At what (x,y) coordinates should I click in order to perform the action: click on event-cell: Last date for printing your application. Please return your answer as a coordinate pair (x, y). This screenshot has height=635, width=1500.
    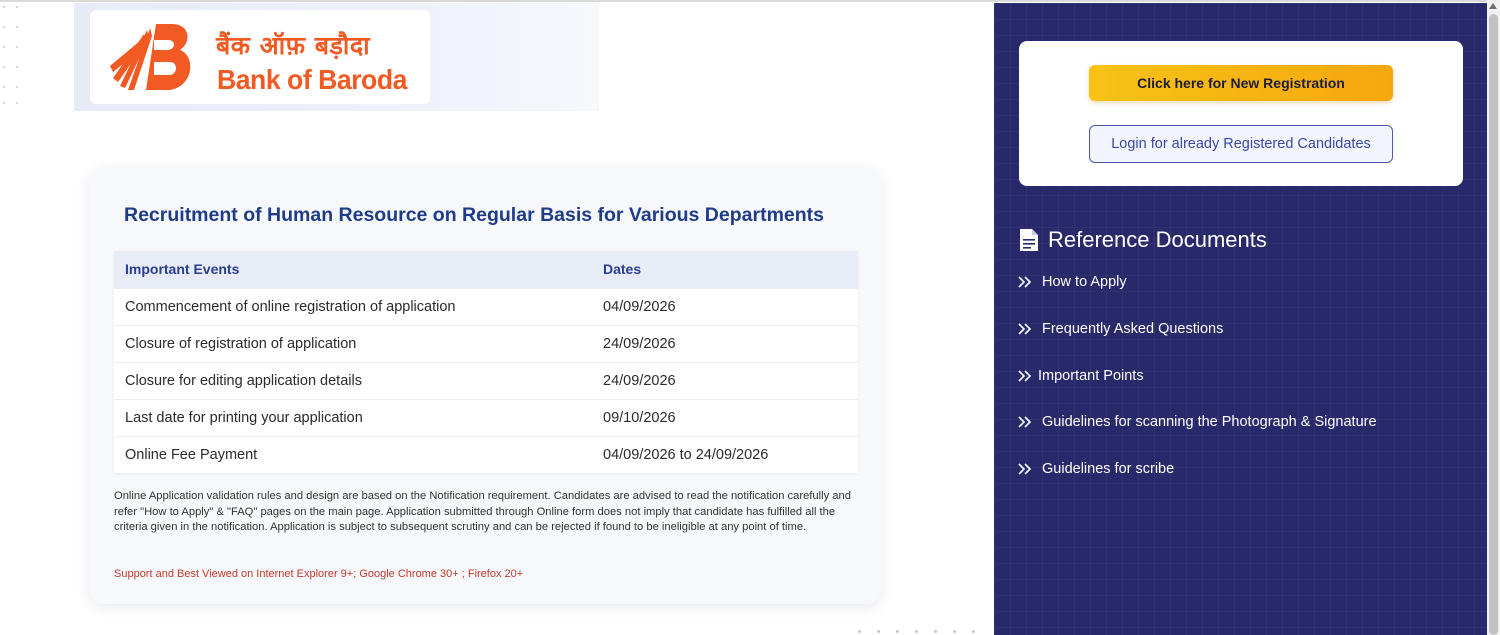
    Looking at the image, I should click on (353, 417).